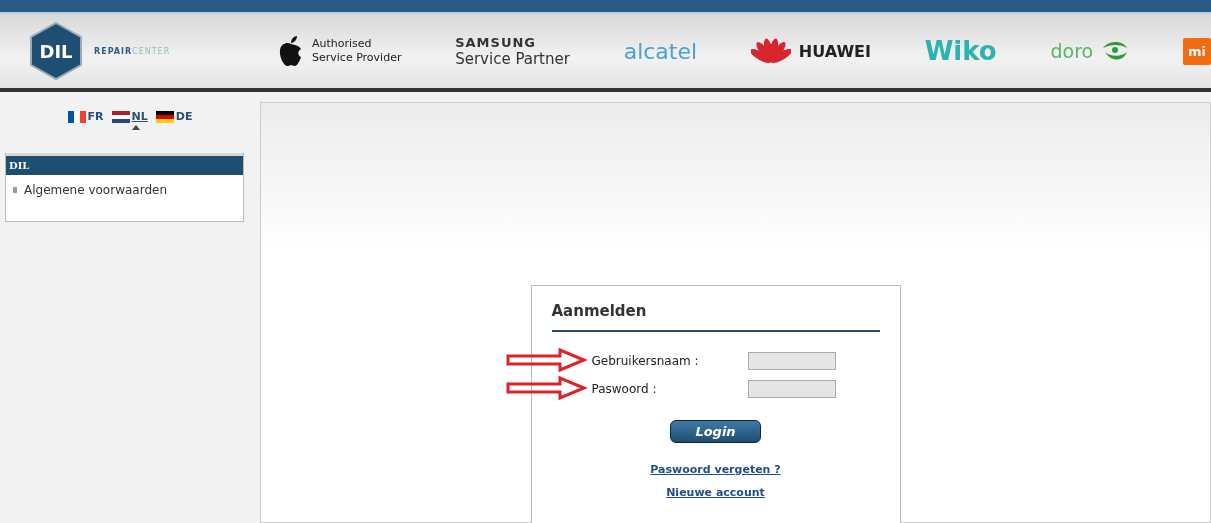 The image size is (1211, 523). What do you see at coordinates (770, 51) in the screenshot?
I see `petal-icon` at bounding box center [770, 51].